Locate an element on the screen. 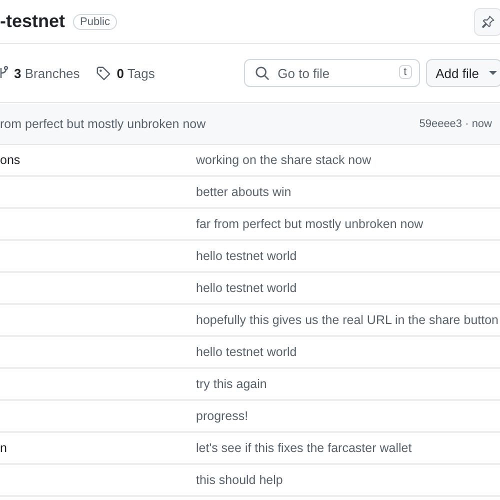  repo-title: -testnet is located at coordinates (33, 21).